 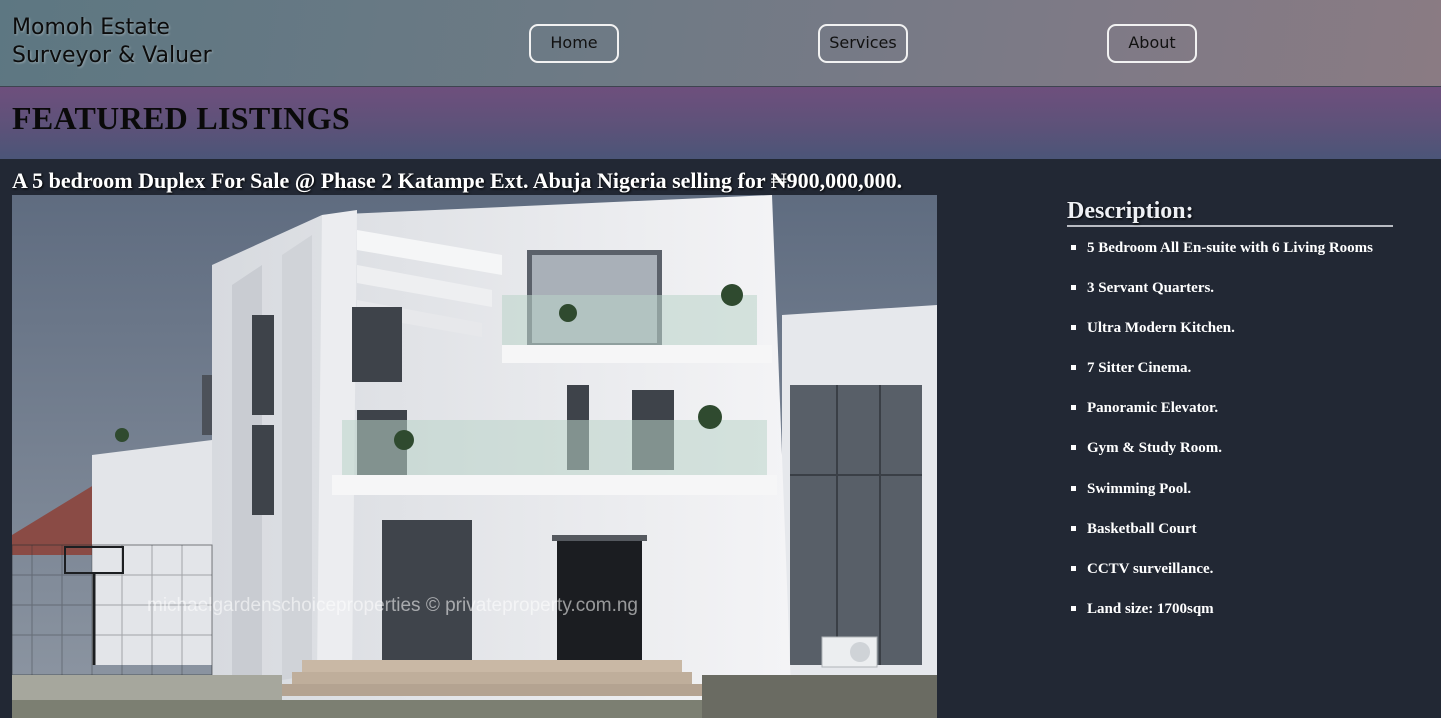 What do you see at coordinates (1222, 377) in the screenshot?
I see `list-item: 7 Sitter Cinema.` at bounding box center [1222, 377].